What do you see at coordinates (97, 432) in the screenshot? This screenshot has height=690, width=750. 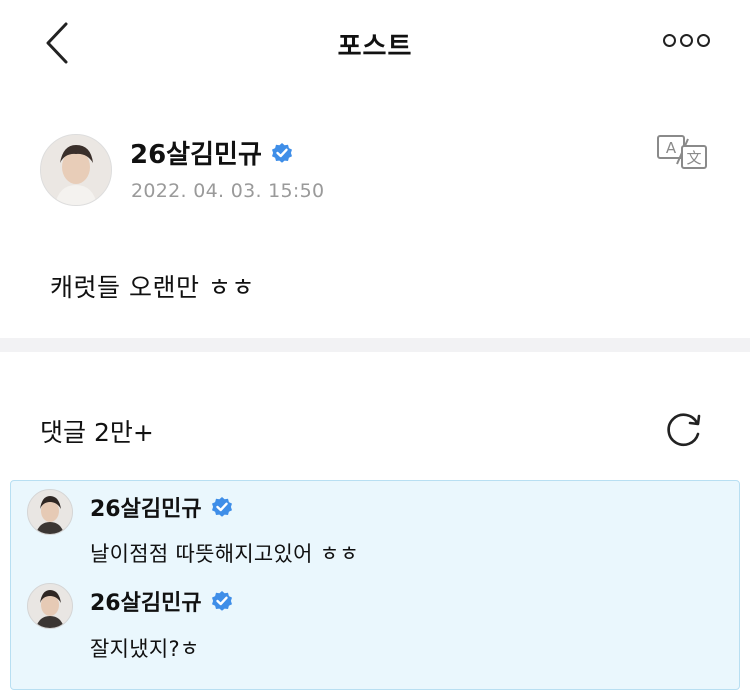 I see `comments-count: 댓글 2만+` at bounding box center [97, 432].